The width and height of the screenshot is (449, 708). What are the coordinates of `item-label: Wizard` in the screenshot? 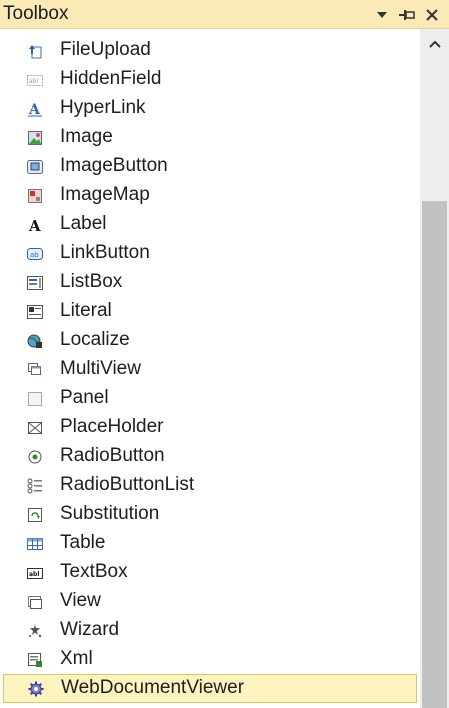 It's located at (90, 629).